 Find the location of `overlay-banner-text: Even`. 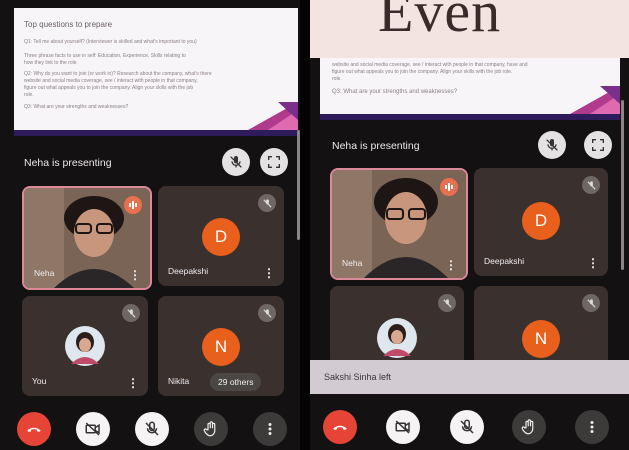

overlay-banner-text: Even is located at coordinates (440, 22).